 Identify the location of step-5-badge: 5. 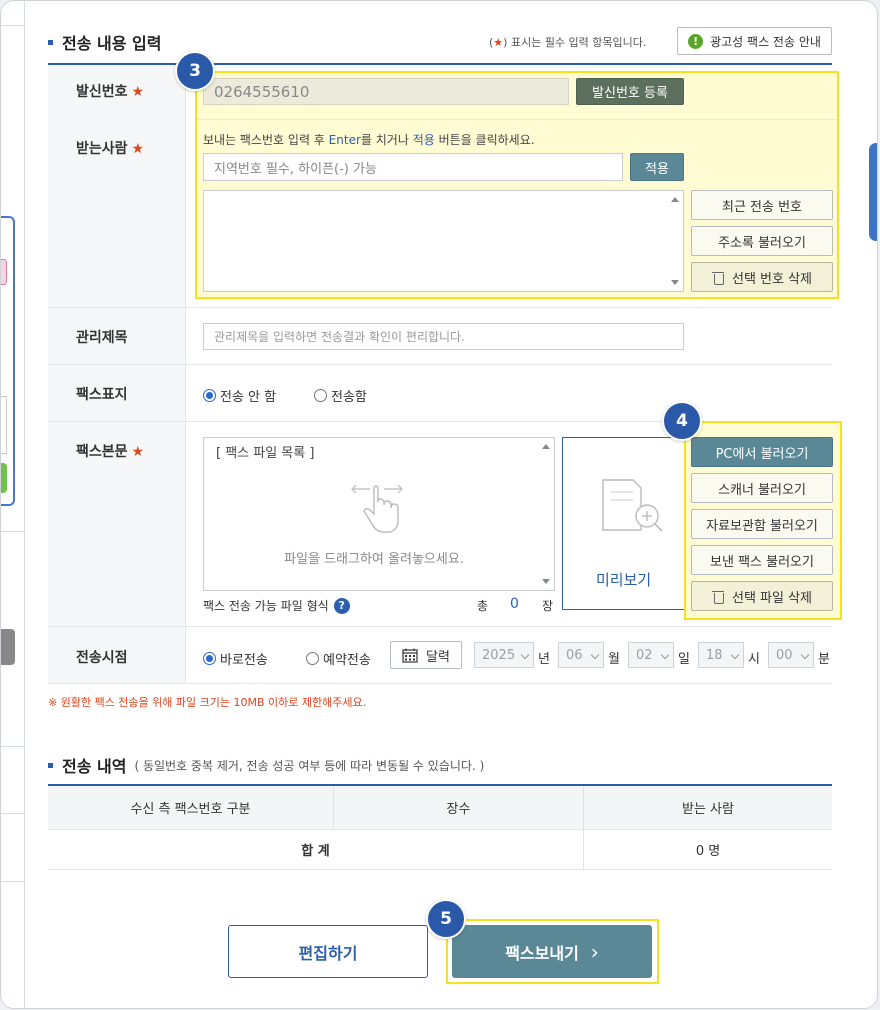
(446, 919).